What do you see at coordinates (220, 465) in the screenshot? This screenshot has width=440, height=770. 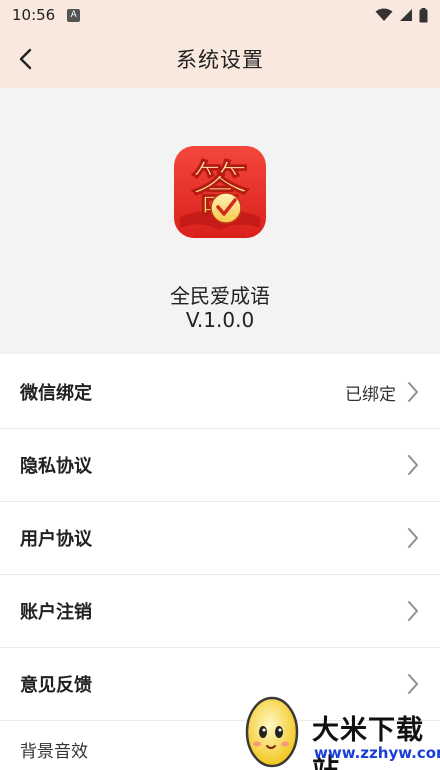 I see `settings-item-privacy-policy: 隐私协议` at bounding box center [220, 465].